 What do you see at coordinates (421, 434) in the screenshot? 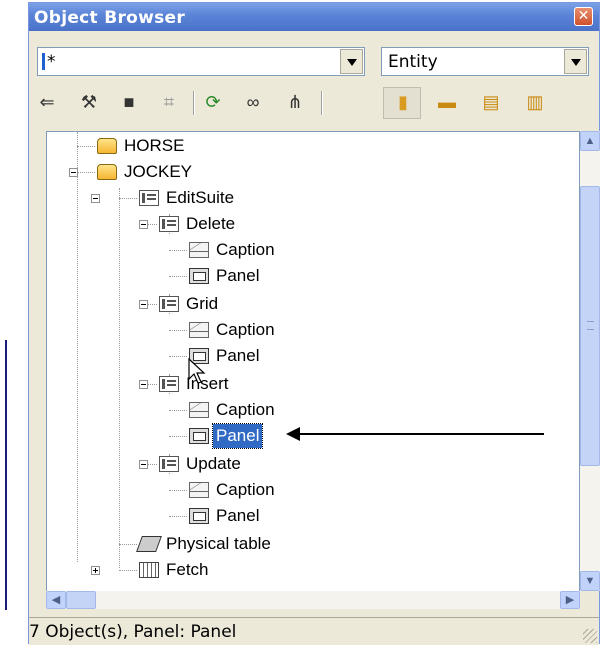
I see `annotation-arrow-line` at bounding box center [421, 434].